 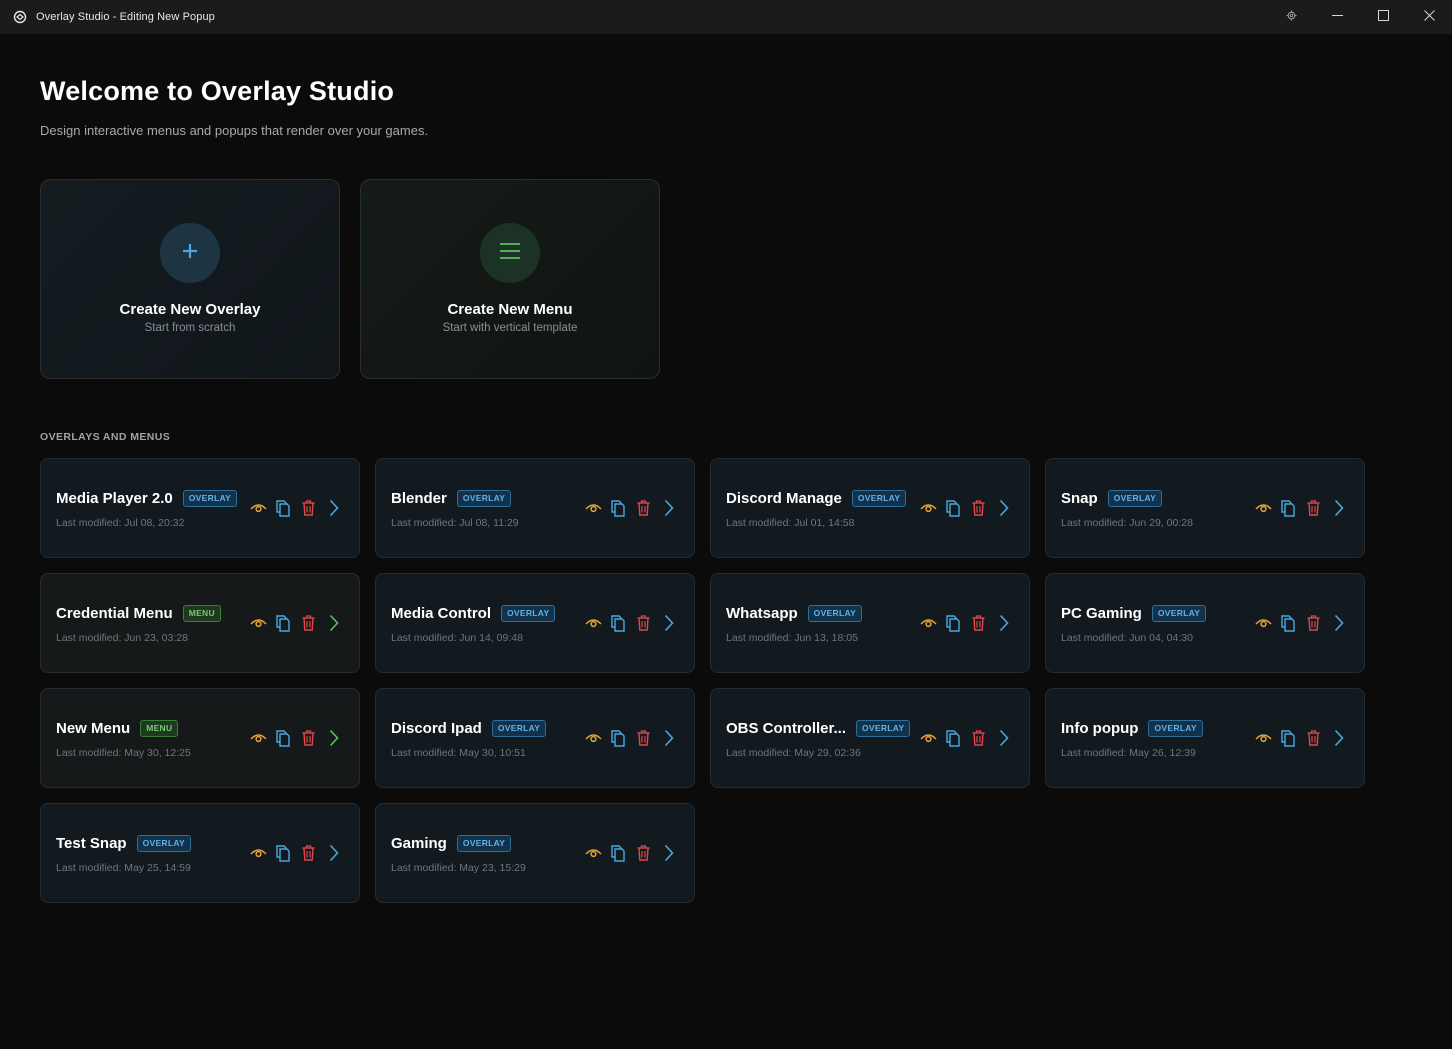 I want to click on settings-gear-button, so click(x=1291, y=17).